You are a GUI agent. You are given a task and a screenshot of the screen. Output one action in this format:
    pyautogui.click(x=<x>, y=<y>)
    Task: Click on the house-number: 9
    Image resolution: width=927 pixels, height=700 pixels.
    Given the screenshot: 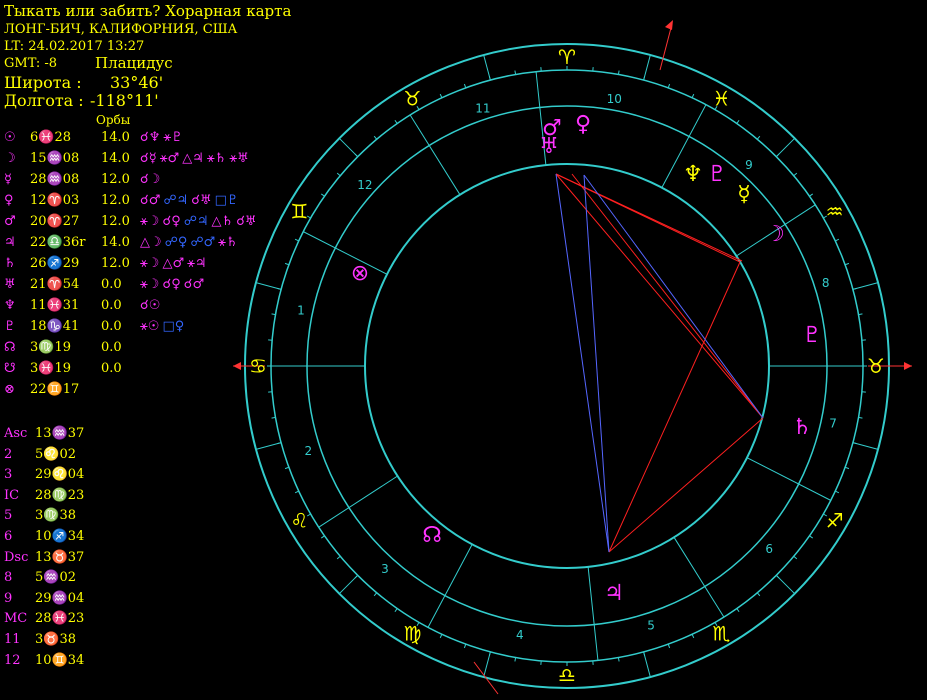 What is the action you would take?
    pyautogui.click(x=749, y=165)
    